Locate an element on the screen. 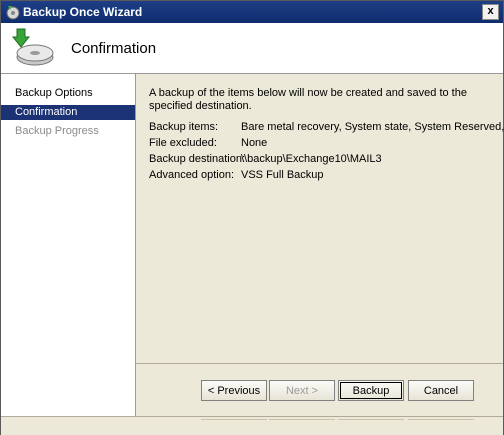 Image resolution: width=504 pixels, height=435 pixels. window-title: Backup Once Wizard is located at coordinates (83, 12).